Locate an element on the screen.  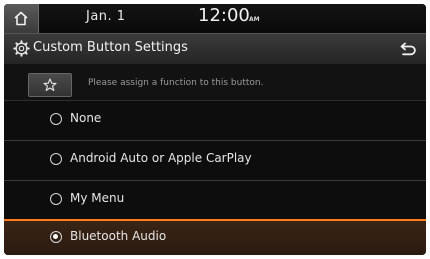
status-bar: Jan. 1 12:00 AM is located at coordinates (215, 18).